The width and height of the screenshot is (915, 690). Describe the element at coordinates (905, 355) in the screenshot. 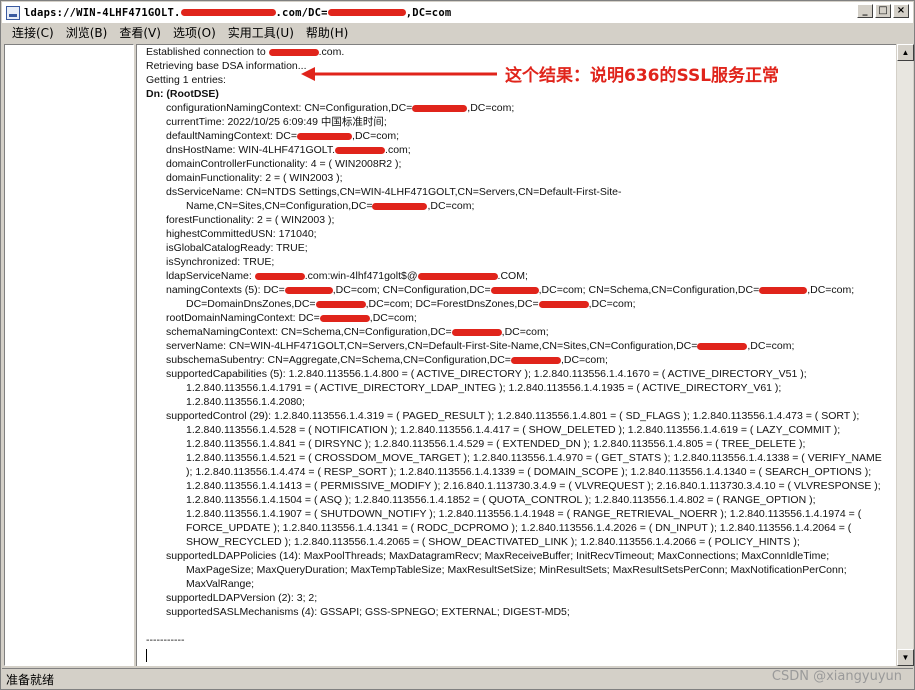

I see `vertical-scrollbar: ▲ ▼` at that location.